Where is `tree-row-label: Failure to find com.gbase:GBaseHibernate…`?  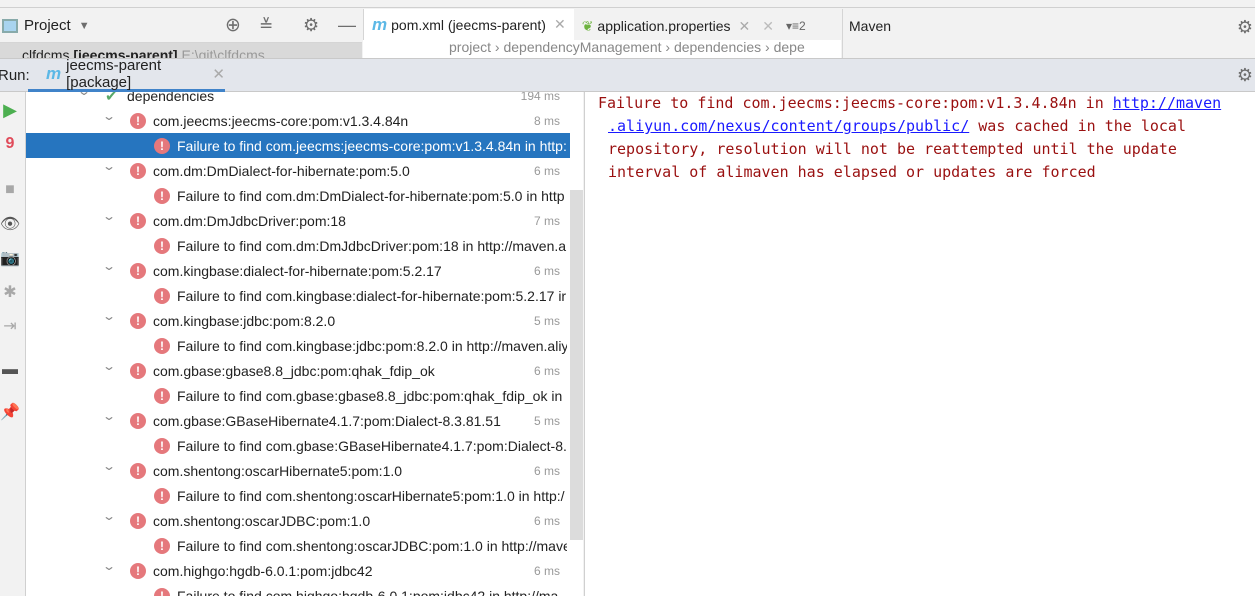
tree-row-label: Failure to find com.gbase:GBaseHibernate… is located at coordinates (372, 445).